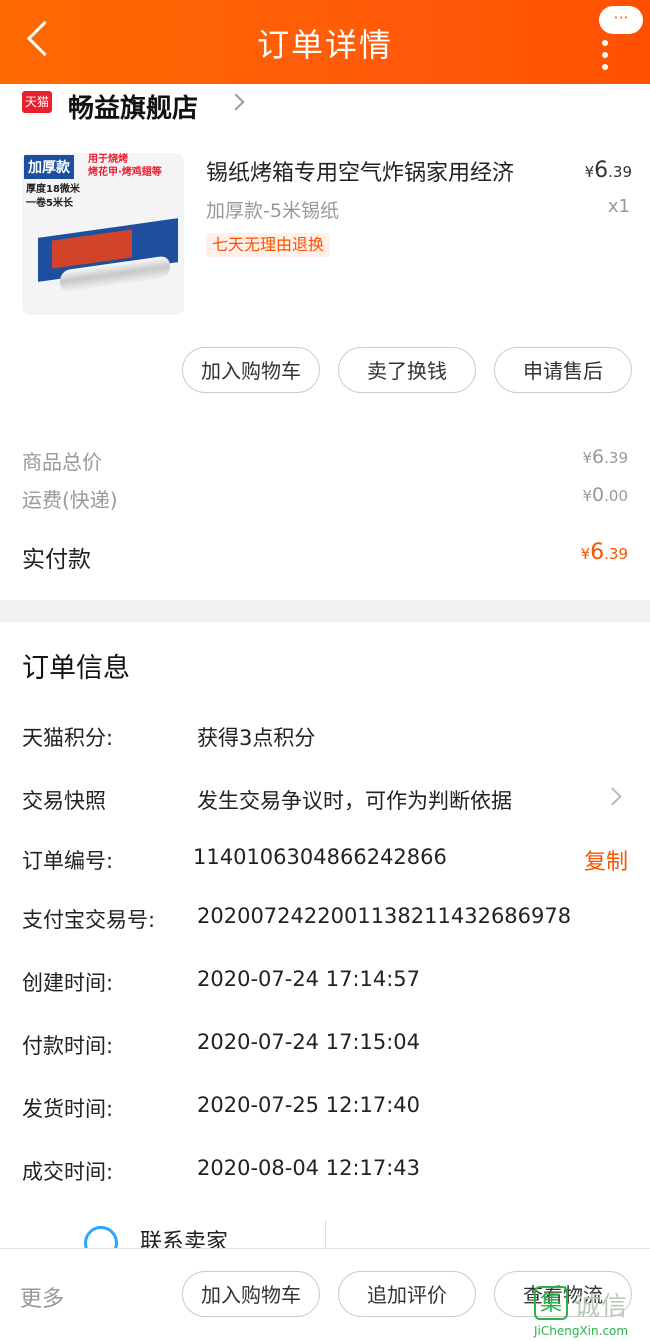 The image size is (650, 1341). I want to click on return-policy-badge: 七天无理由退换, so click(268, 245).